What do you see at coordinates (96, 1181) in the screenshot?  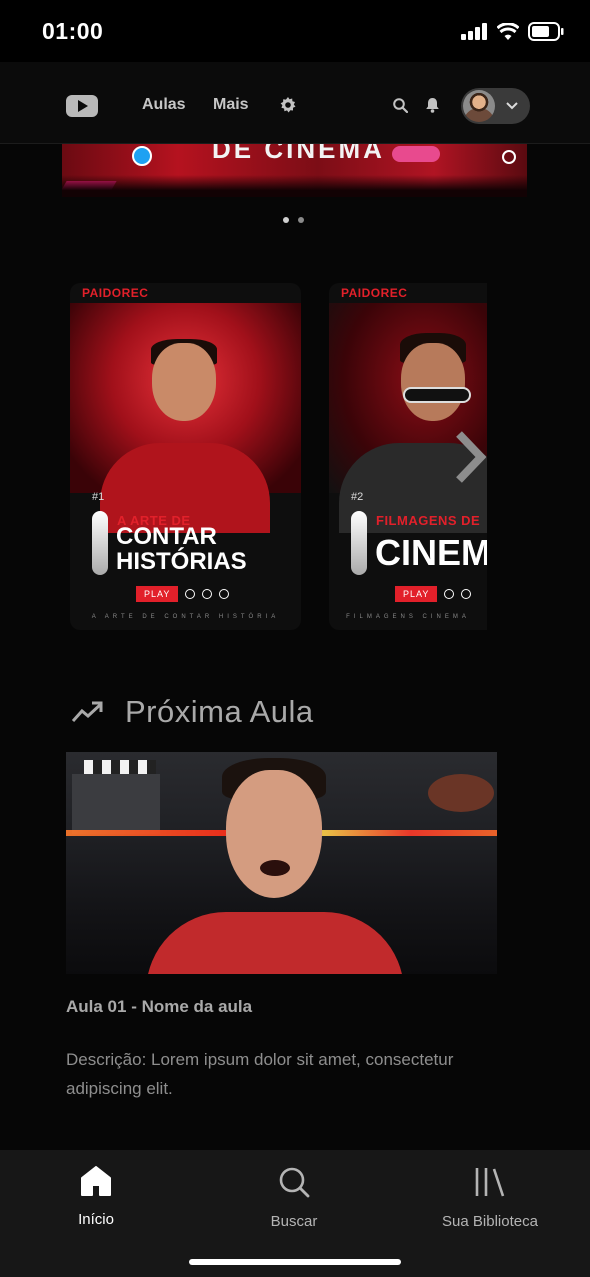 I see `home-icon` at bounding box center [96, 1181].